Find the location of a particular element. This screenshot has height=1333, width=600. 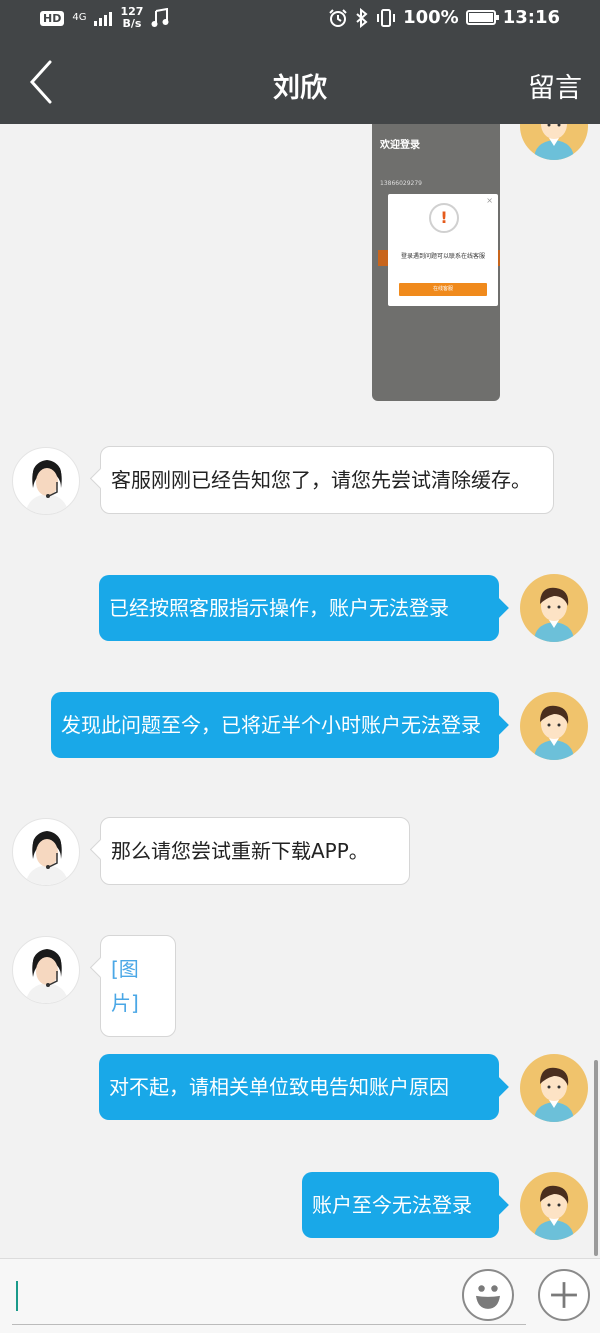

input-bar is located at coordinates (300, 1295).